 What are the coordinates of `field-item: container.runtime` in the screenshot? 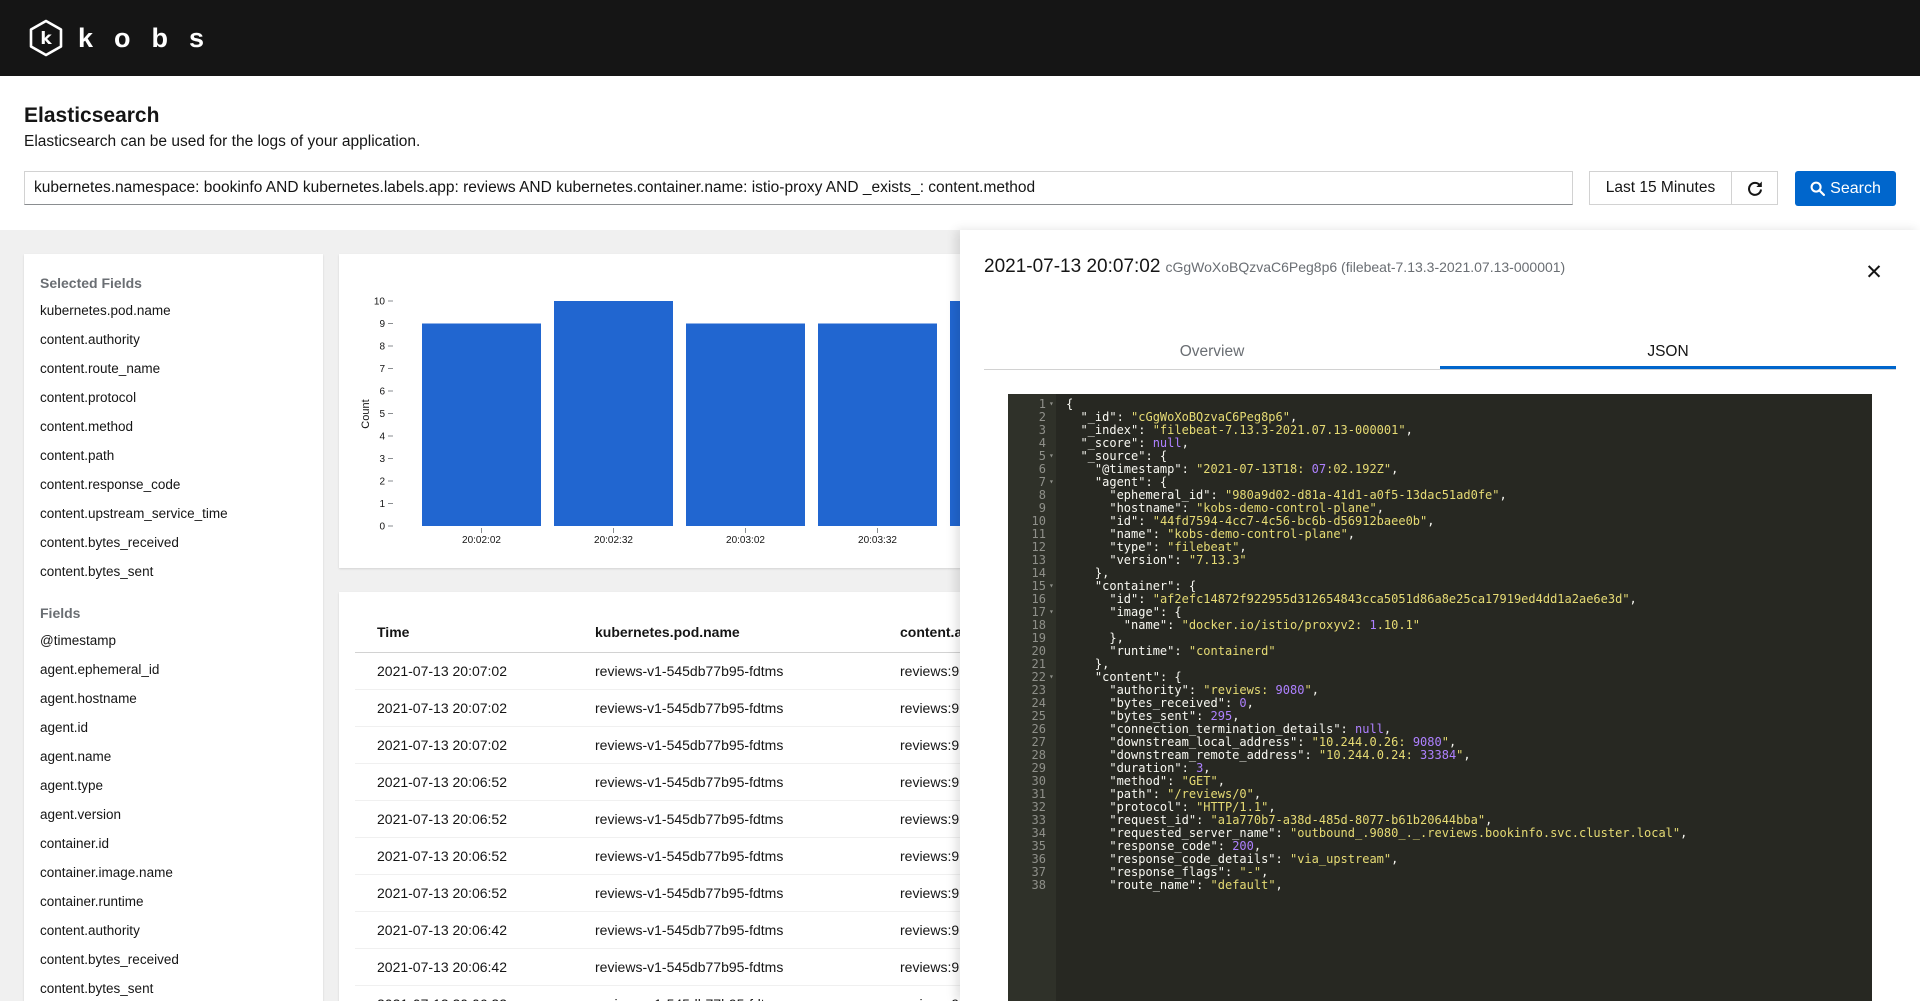 It's located at (173, 901).